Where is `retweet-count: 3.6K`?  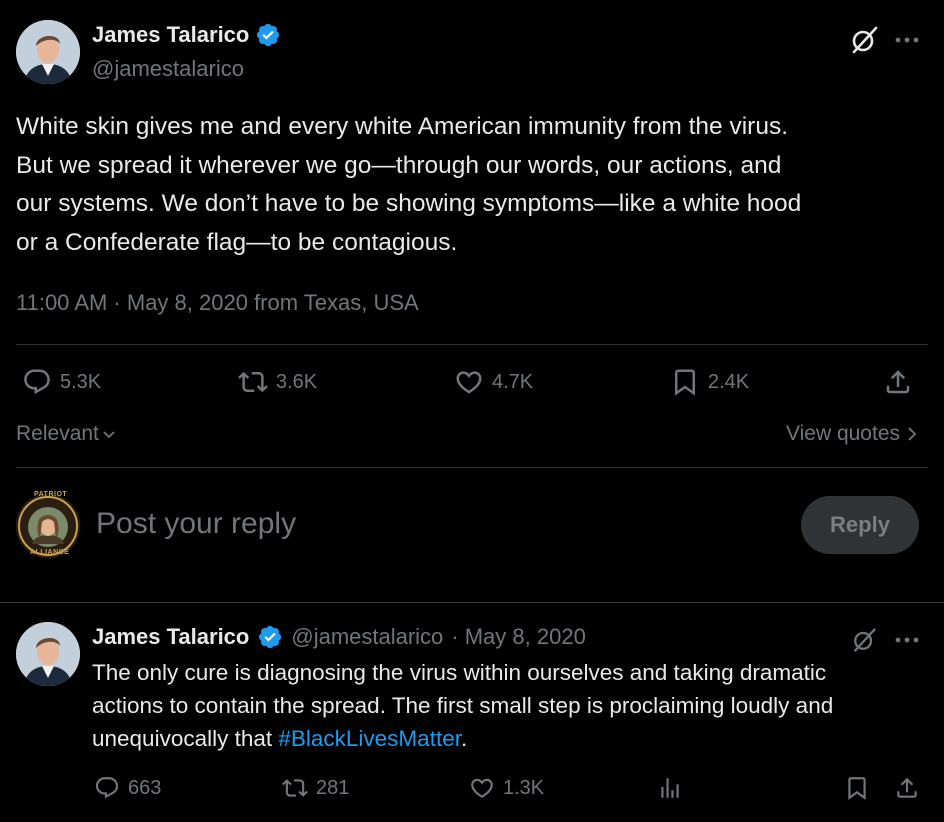 retweet-count: 3.6K is located at coordinates (297, 381).